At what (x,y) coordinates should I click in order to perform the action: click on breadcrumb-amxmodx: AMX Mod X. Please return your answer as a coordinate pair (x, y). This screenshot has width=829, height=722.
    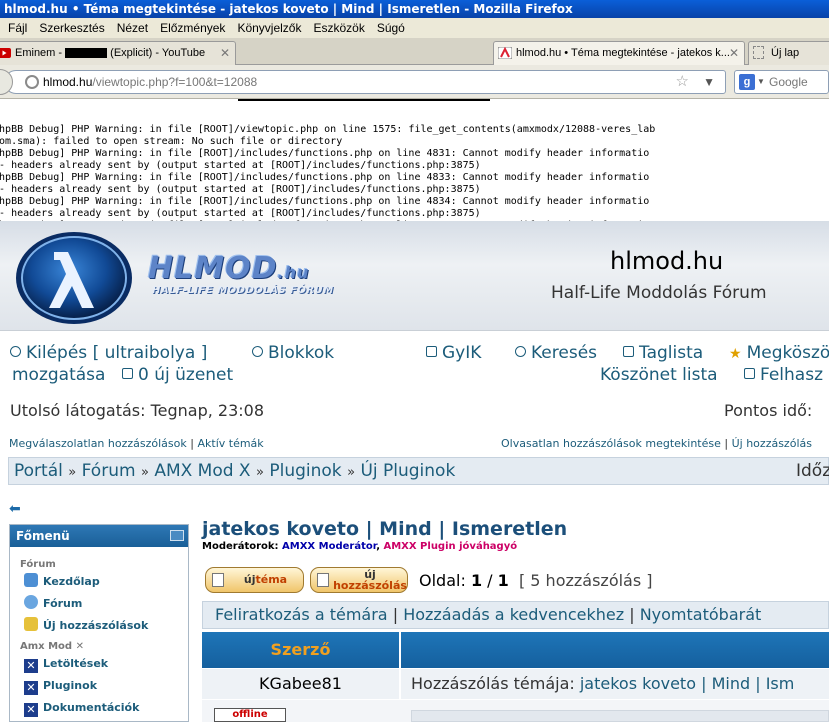
    Looking at the image, I should click on (202, 471).